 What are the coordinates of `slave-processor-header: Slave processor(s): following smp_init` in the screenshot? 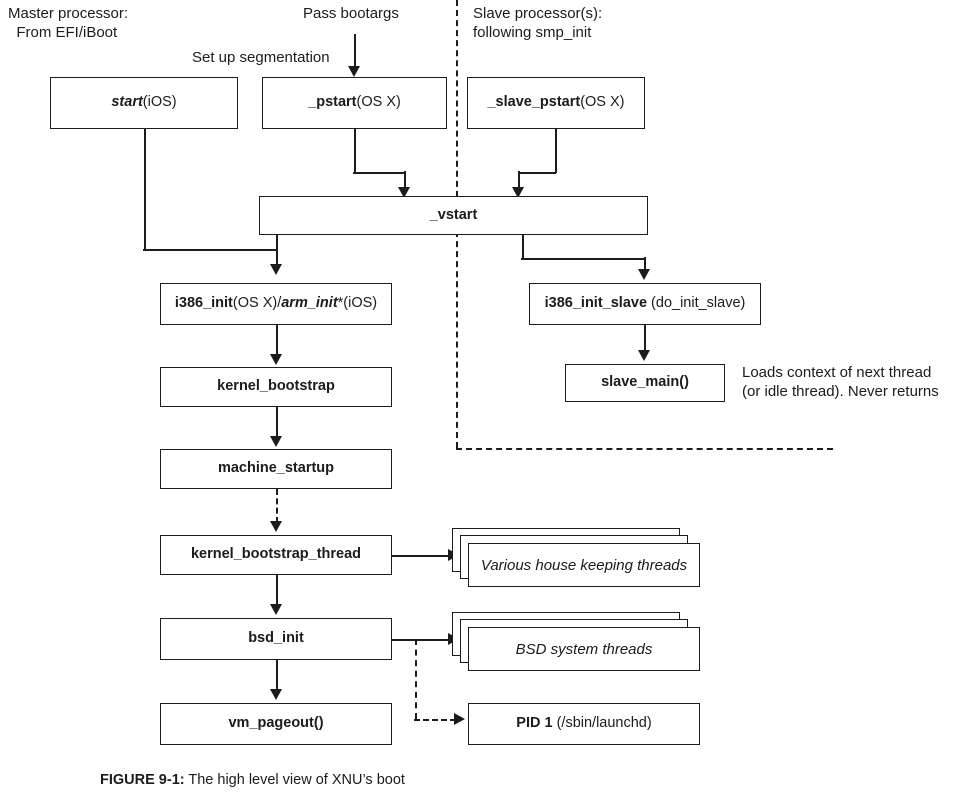 It's located at (538, 23).